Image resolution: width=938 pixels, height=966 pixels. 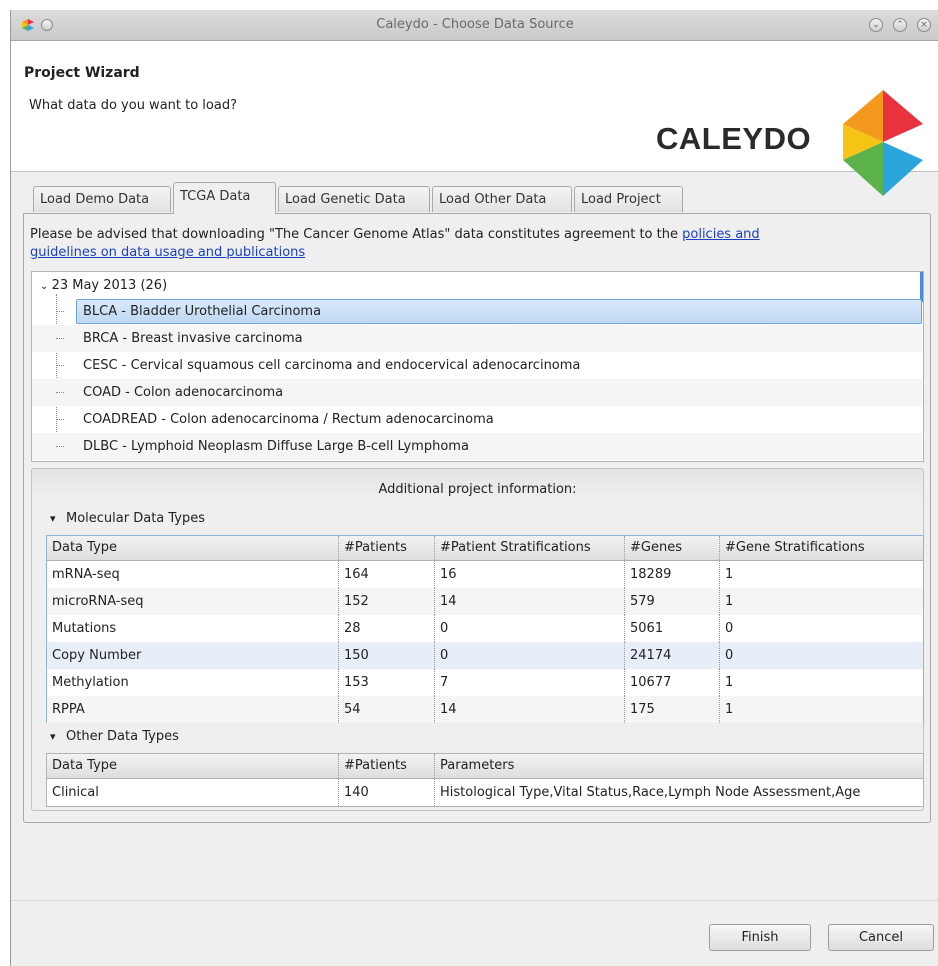 I want to click on title-bar: Caleydo - Choose Data Source ⌄ ⌃ ×, so click(x=474, y=25).